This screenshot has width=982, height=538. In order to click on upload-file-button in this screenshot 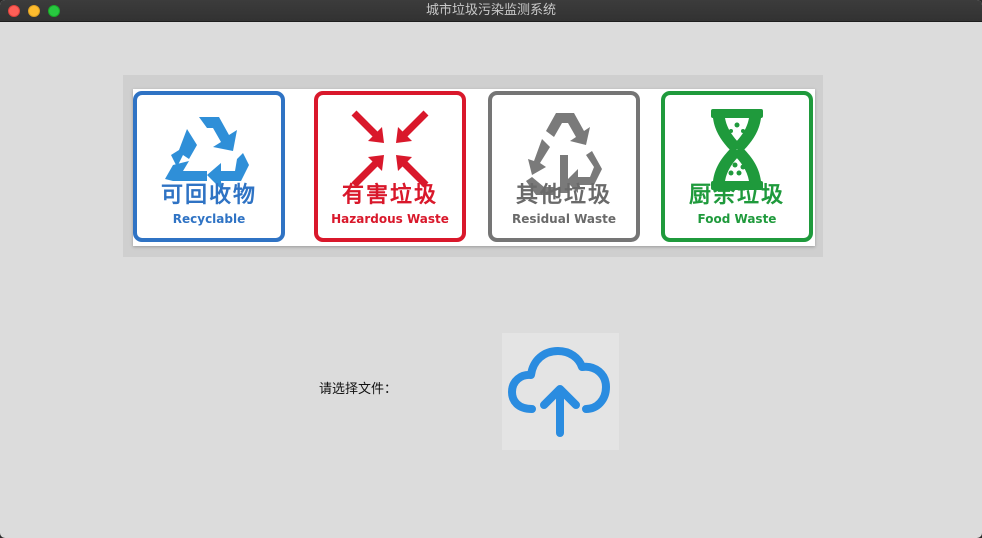, I will do `click(560, 391)`.